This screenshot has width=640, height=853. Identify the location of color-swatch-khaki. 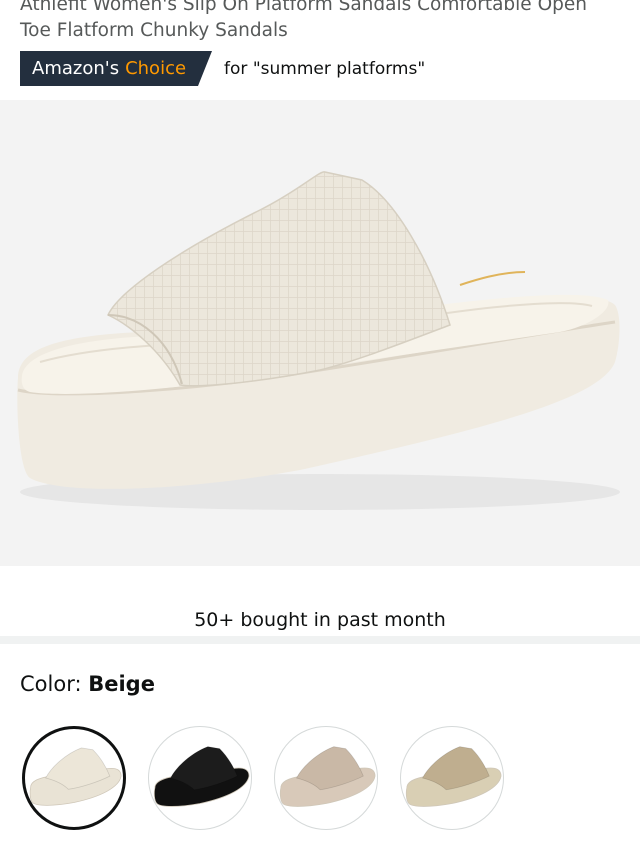
(326, 778).